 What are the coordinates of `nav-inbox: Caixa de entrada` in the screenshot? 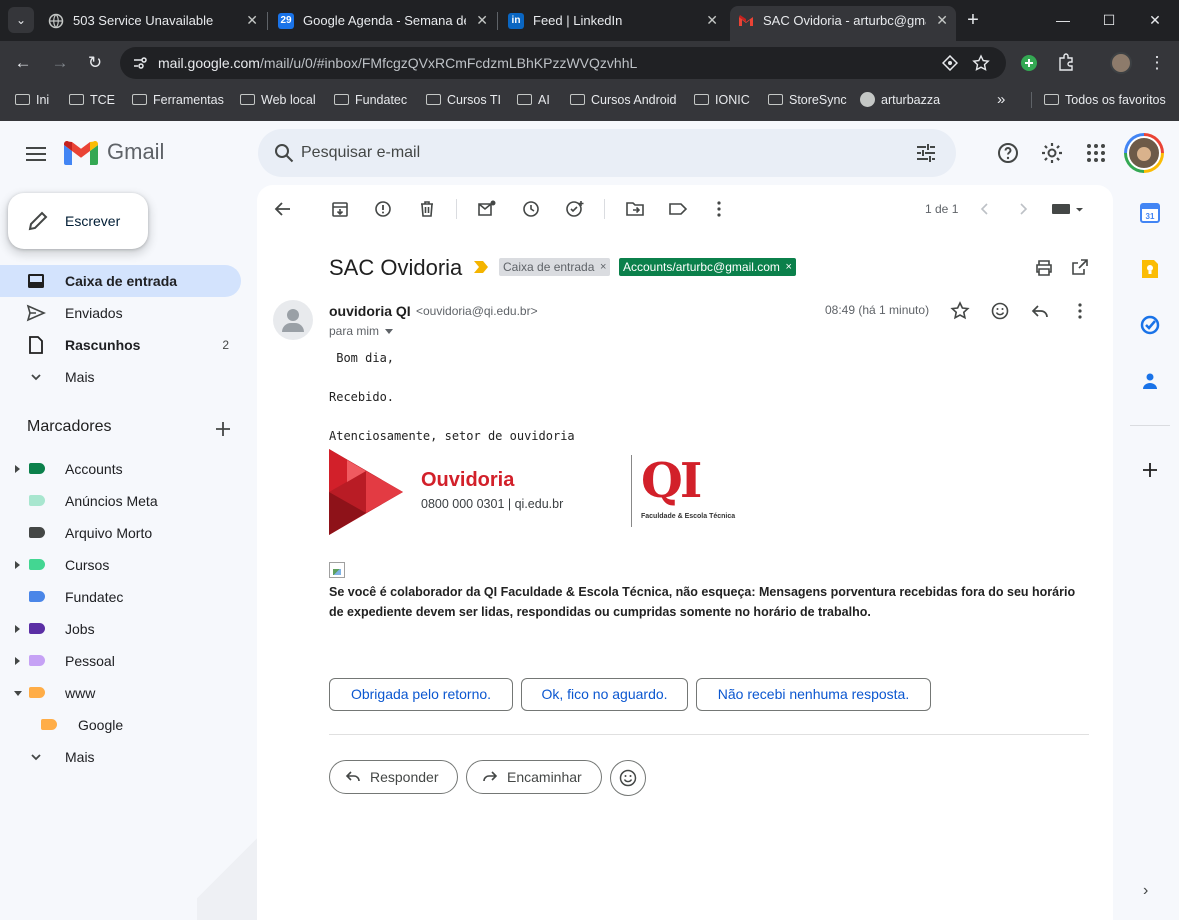 It's located at (120, 281).